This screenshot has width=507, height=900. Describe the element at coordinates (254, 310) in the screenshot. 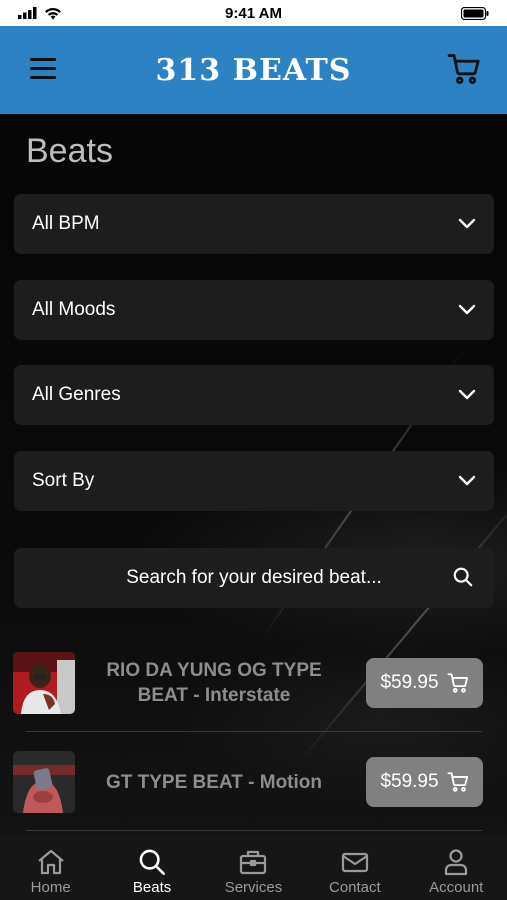

I see `mood-filter-dropdown: All Moods` at that location.